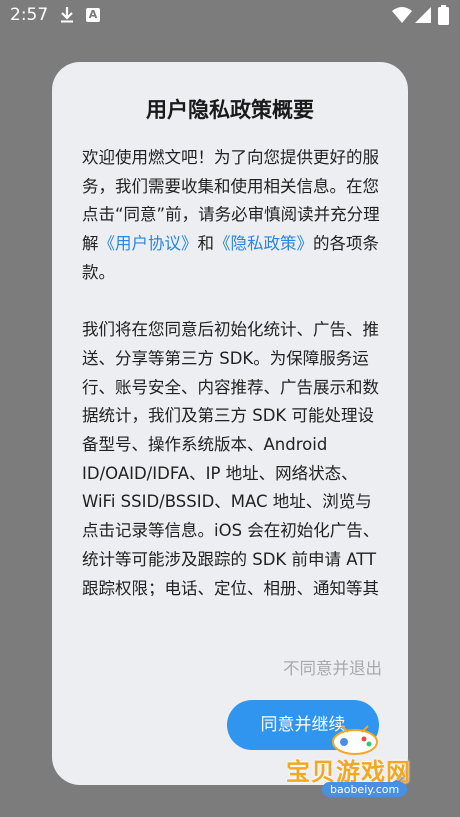 This screenshot has width=460, height=817. Describe the element at coordinates (29, 15) in the screenshot. I see `status-time: 2:57` at that location.